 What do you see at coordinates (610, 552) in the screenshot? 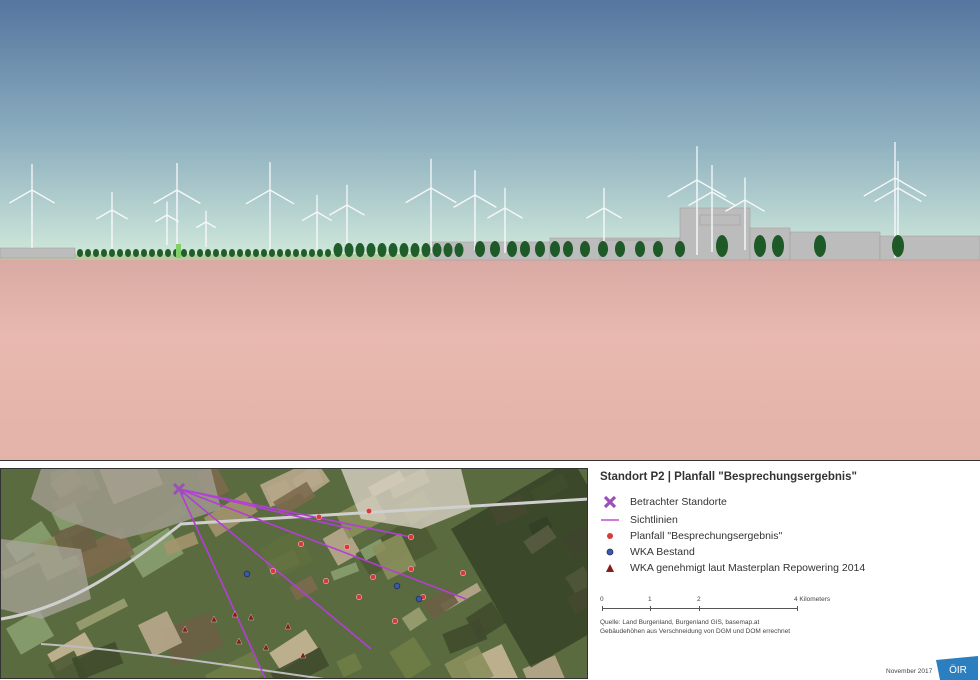
I see `blue-dot-icon` at bounding box center [610, 552].